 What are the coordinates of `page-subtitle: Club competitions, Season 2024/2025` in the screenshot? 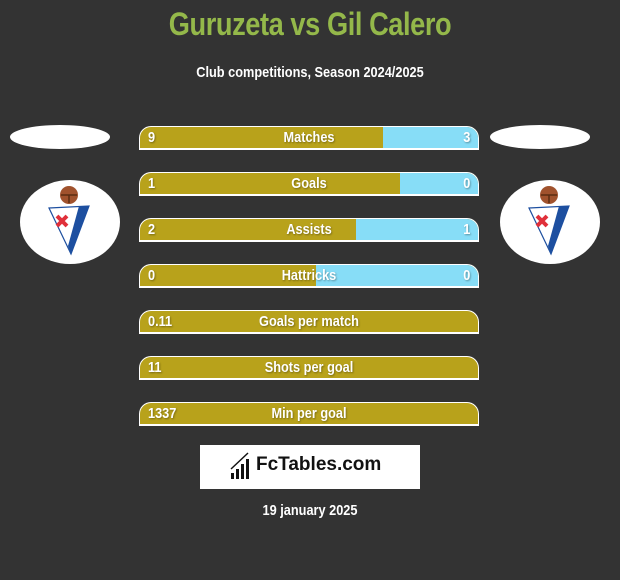 It's located at (310, 72).